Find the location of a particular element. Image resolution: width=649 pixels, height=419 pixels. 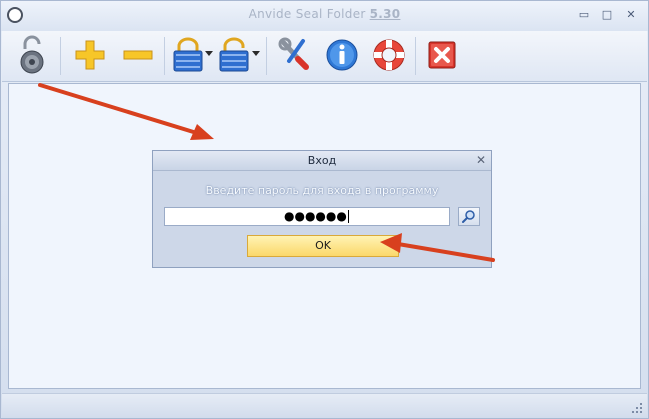

window-title: Anvide Seal Folder 5.30 is located at coordinates (324, 14).